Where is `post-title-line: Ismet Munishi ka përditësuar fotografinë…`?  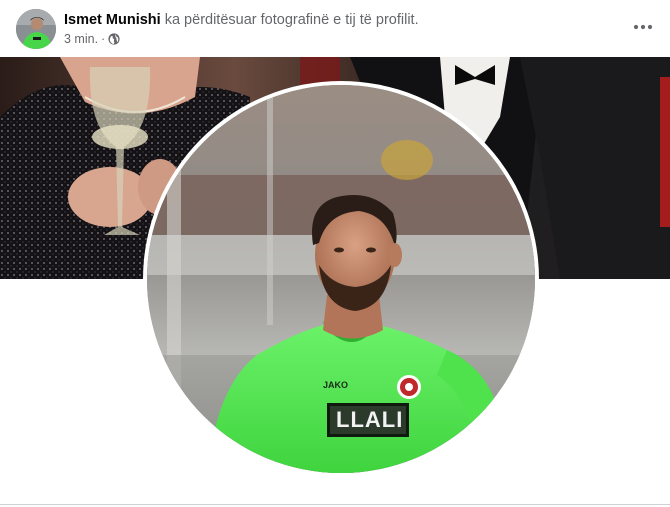 post-title-line: Ismet Munishi ka përditësuar fotografinë… is located at coordinates (241, 20).